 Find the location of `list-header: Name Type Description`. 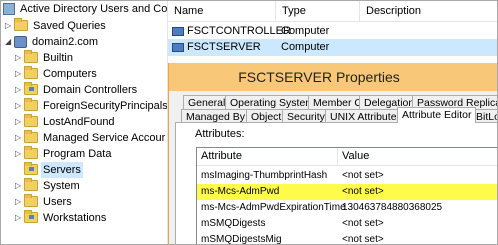

list-header: Name Type Description is located at coordinates (332, 11).